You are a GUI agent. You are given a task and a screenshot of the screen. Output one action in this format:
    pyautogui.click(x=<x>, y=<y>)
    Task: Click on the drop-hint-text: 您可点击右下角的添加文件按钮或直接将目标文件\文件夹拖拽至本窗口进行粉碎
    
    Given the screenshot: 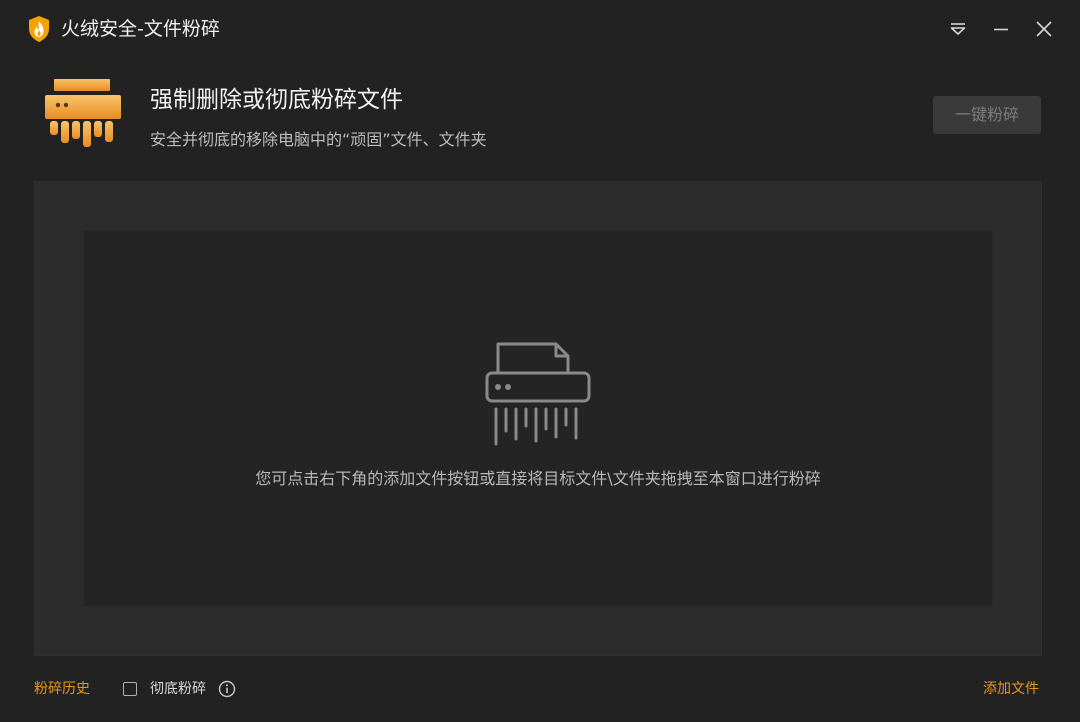 What is the action you would take?
    pyautogui.click(x=538, y=478)
    